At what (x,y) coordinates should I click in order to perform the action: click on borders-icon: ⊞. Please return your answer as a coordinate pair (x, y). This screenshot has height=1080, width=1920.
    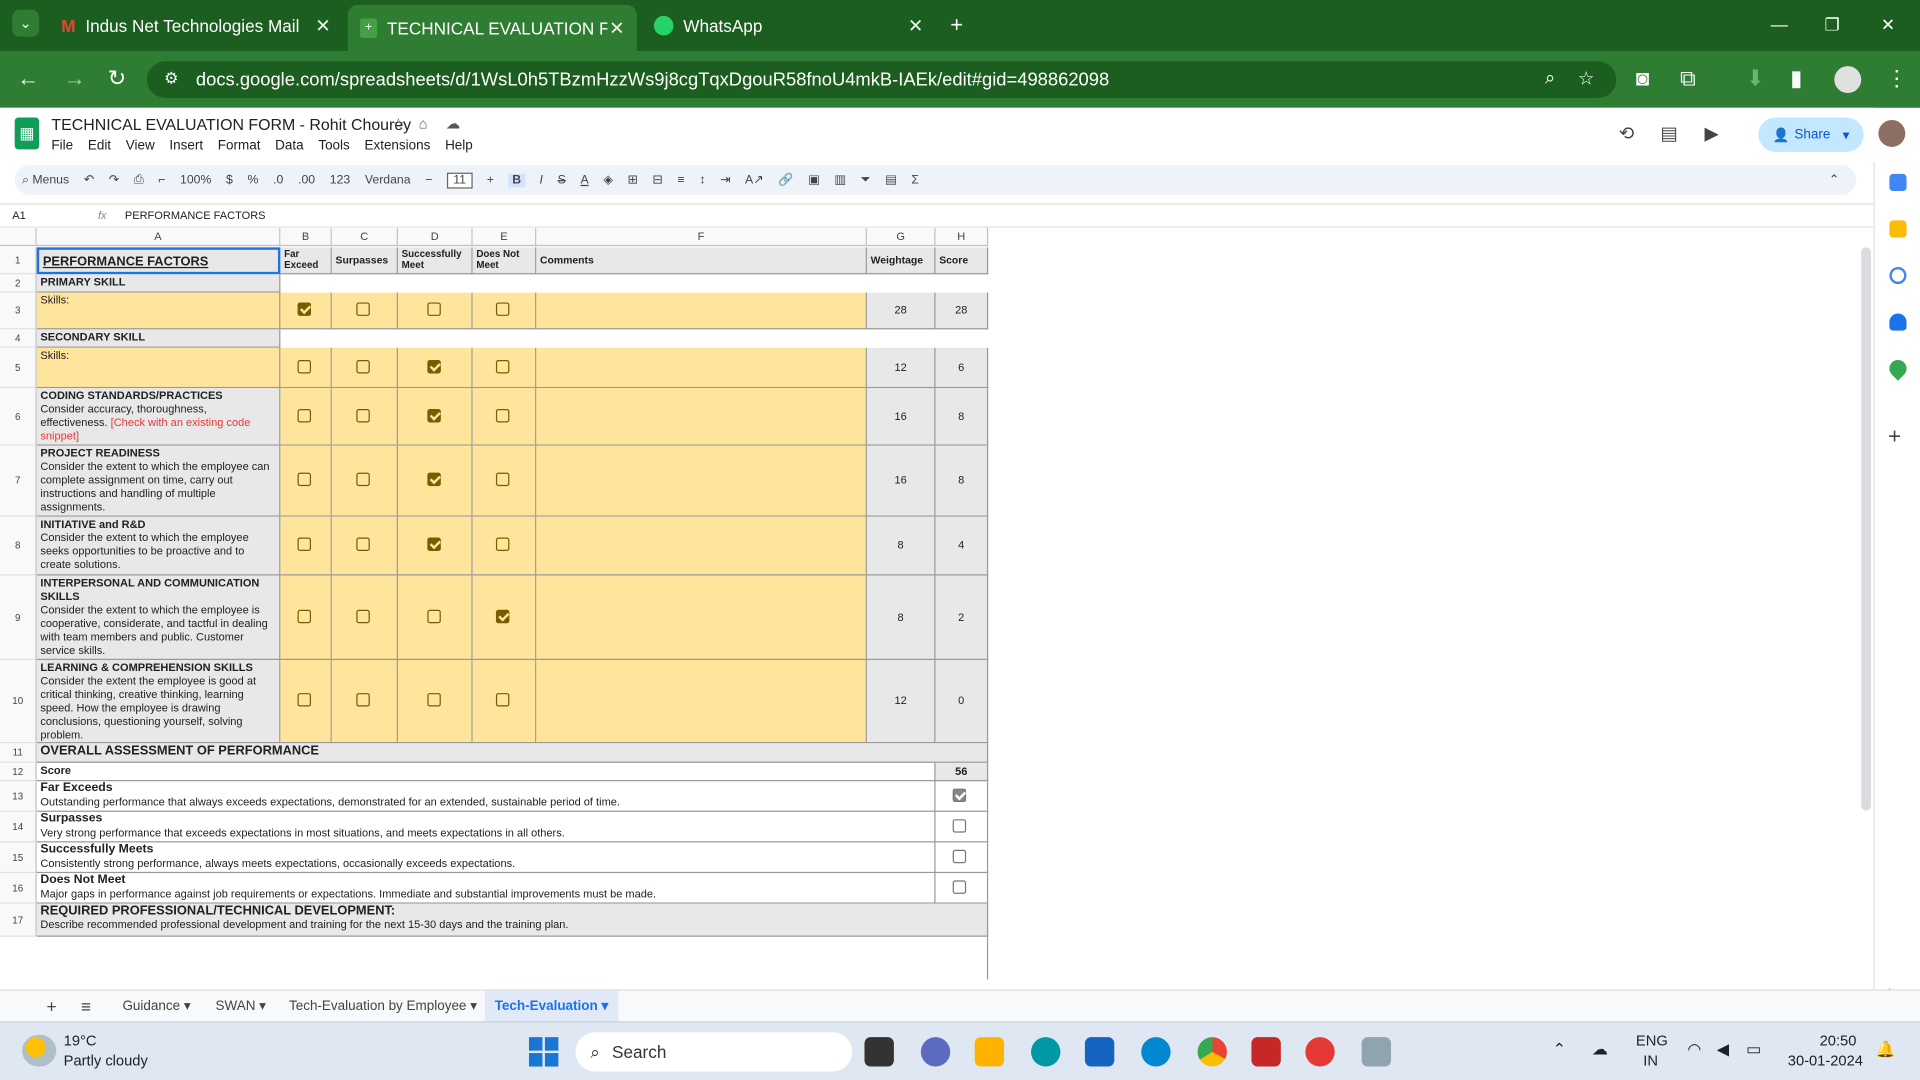
    Looking at the image, I should click on (632, 179).